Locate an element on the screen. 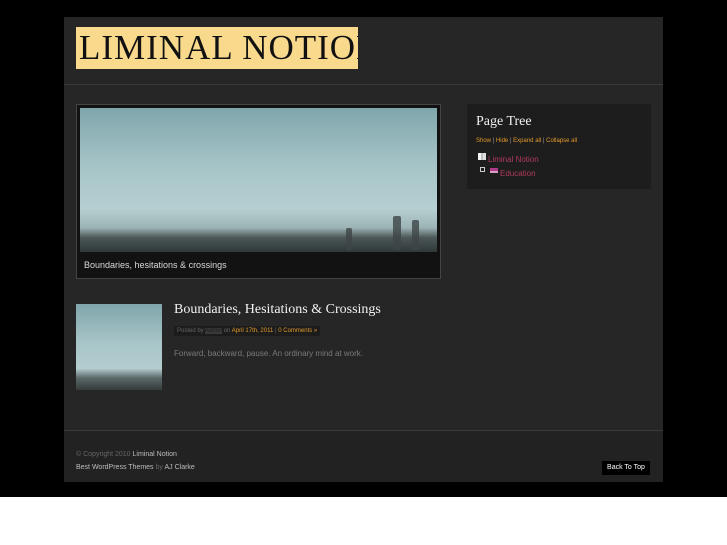  minus-icon is located at coordinates (482, 169).